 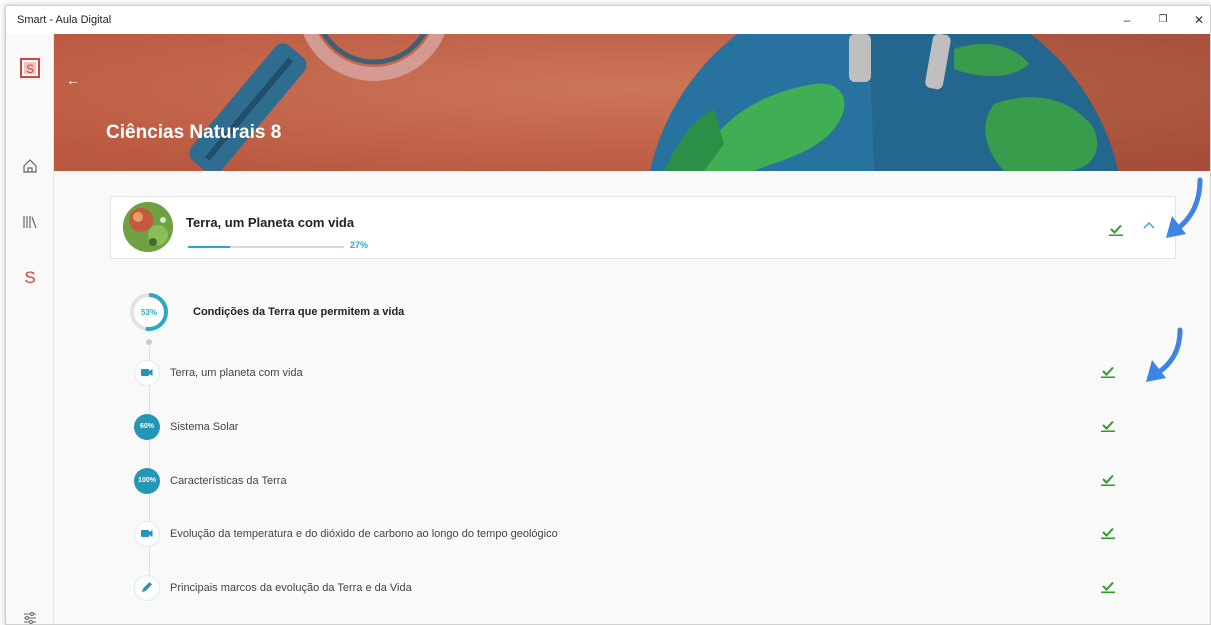 I want to click on lesson-item: Terra, um planeta com vida, so click(x=634, y=373).